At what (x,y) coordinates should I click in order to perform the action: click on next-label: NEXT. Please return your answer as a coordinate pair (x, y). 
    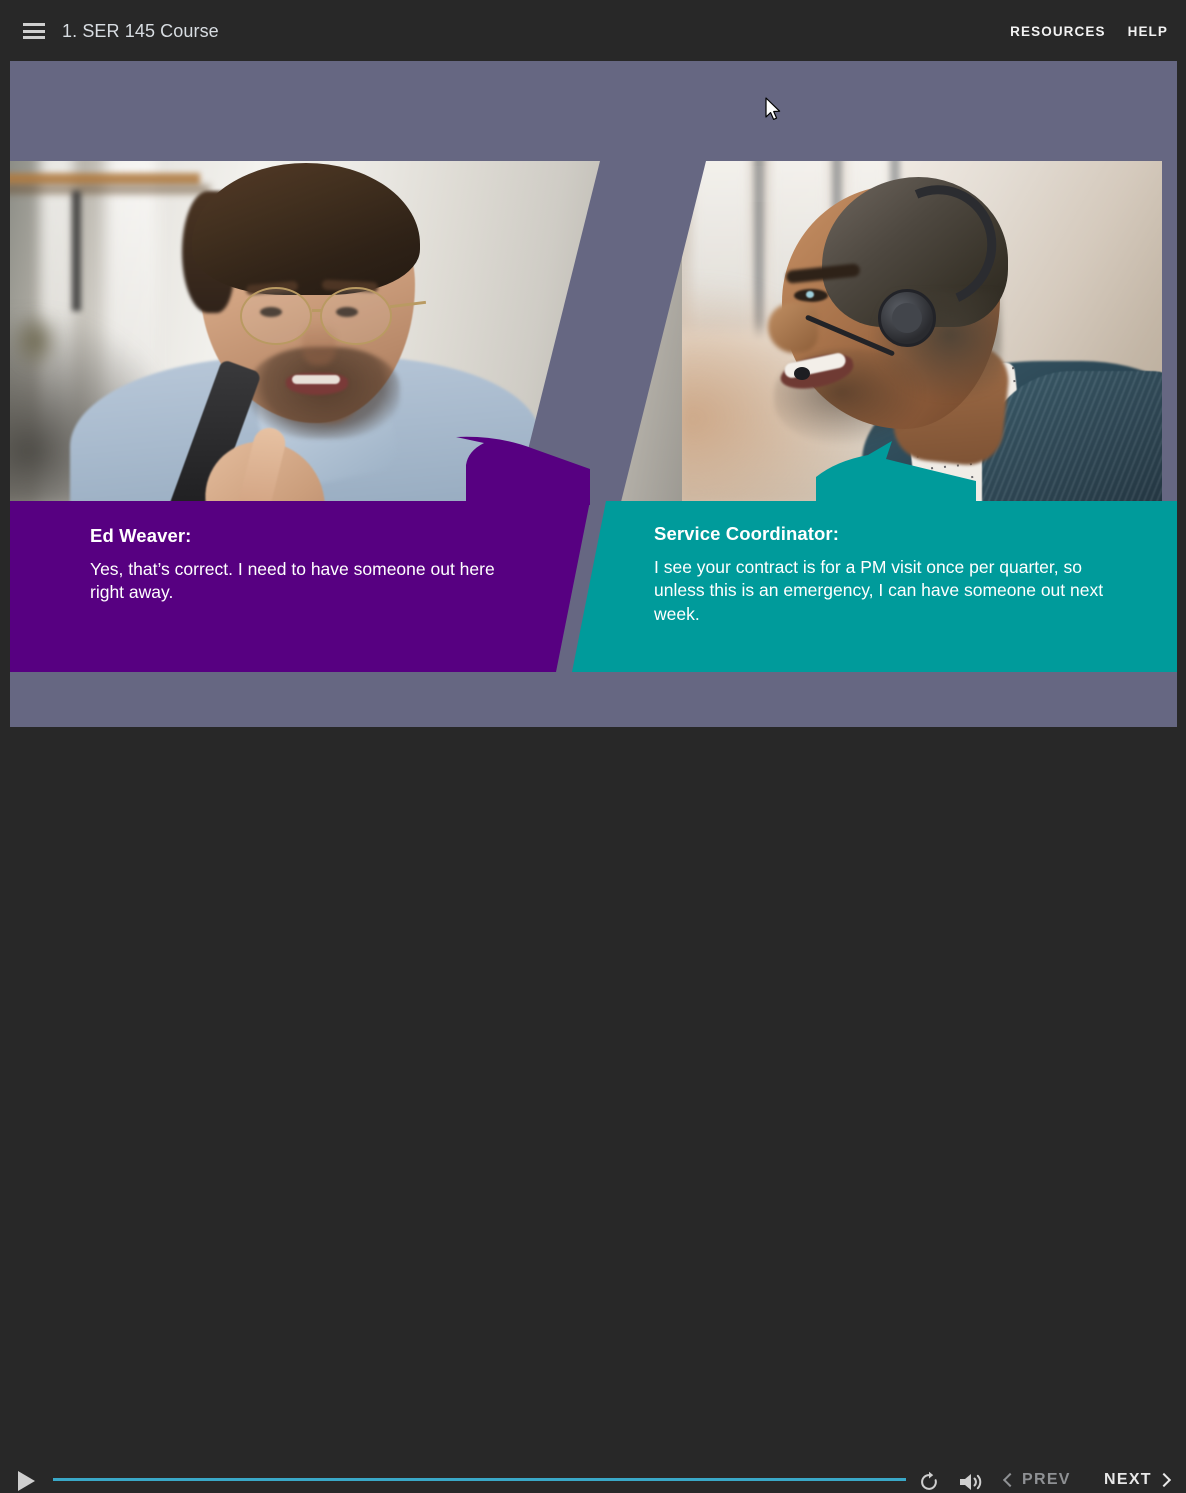
    Looking at the image, I should click on (1128, 1479).